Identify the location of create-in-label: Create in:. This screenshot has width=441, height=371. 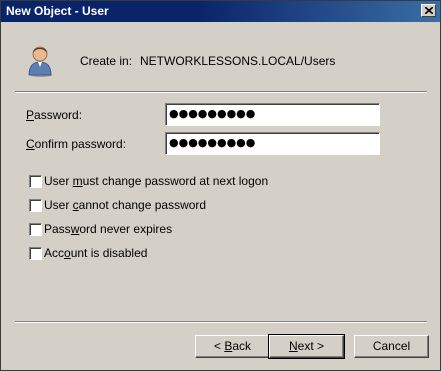
(106, 61).